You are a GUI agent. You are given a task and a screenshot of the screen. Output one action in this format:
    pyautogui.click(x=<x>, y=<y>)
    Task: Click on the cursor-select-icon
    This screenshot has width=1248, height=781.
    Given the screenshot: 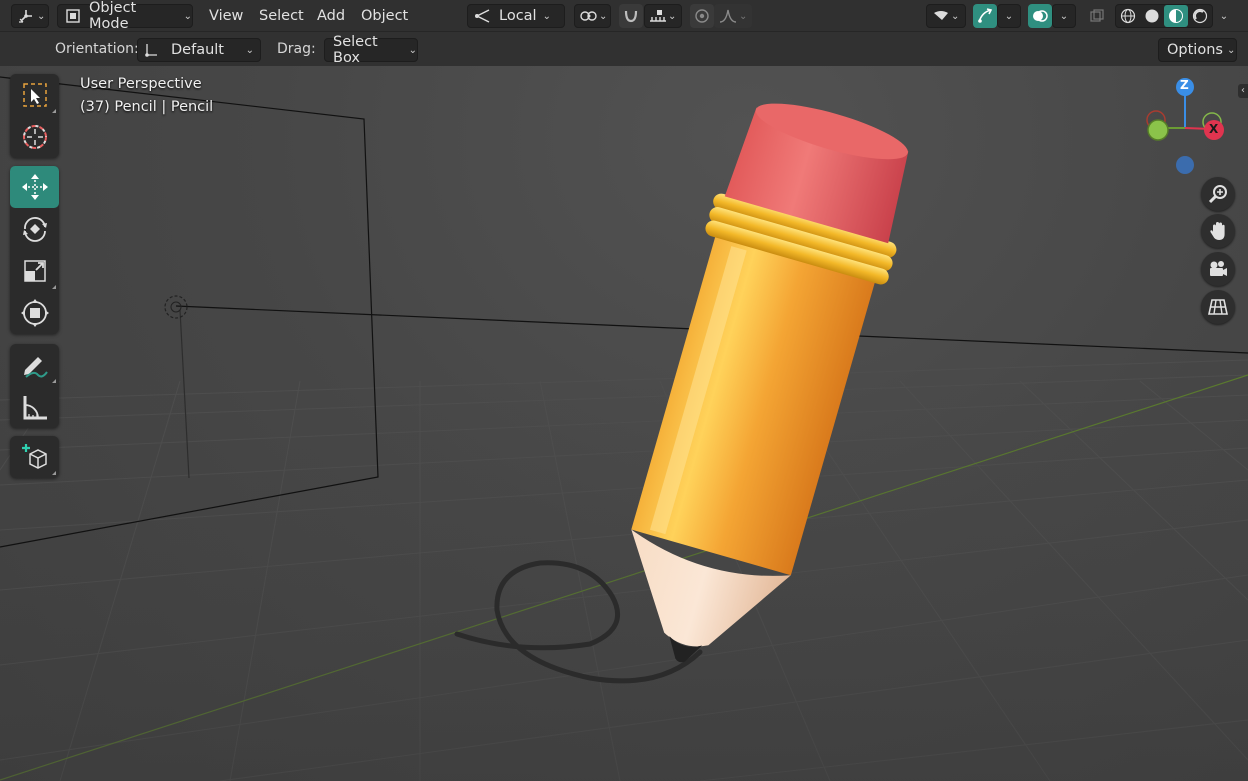 What is the action you would take?
    pyautogui.click(x=35, y=95)
    